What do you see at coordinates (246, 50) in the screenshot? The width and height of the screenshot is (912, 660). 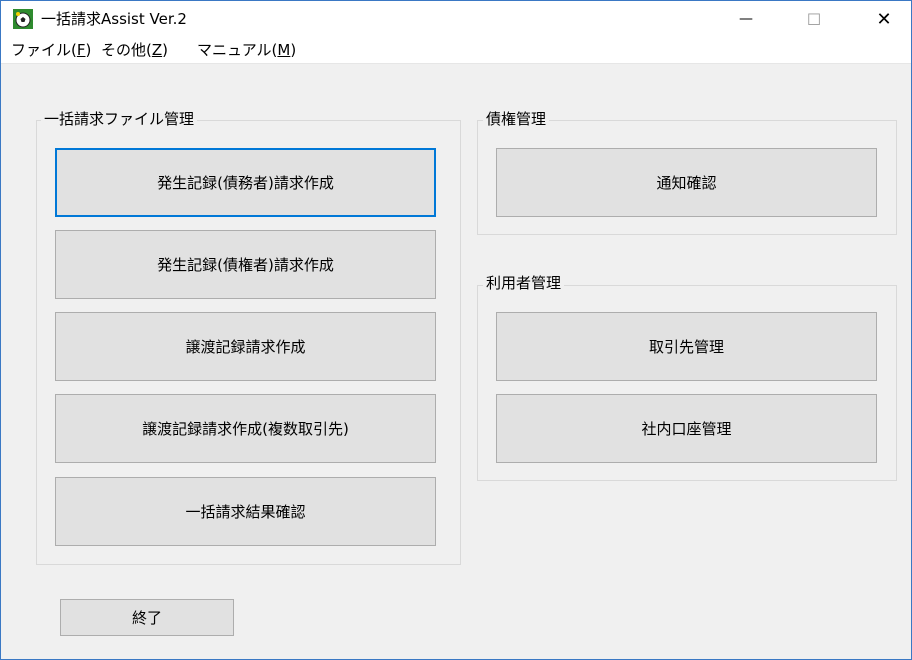 I see `menu-manual: マニュアル(M)` at bounding box center [246, 50].